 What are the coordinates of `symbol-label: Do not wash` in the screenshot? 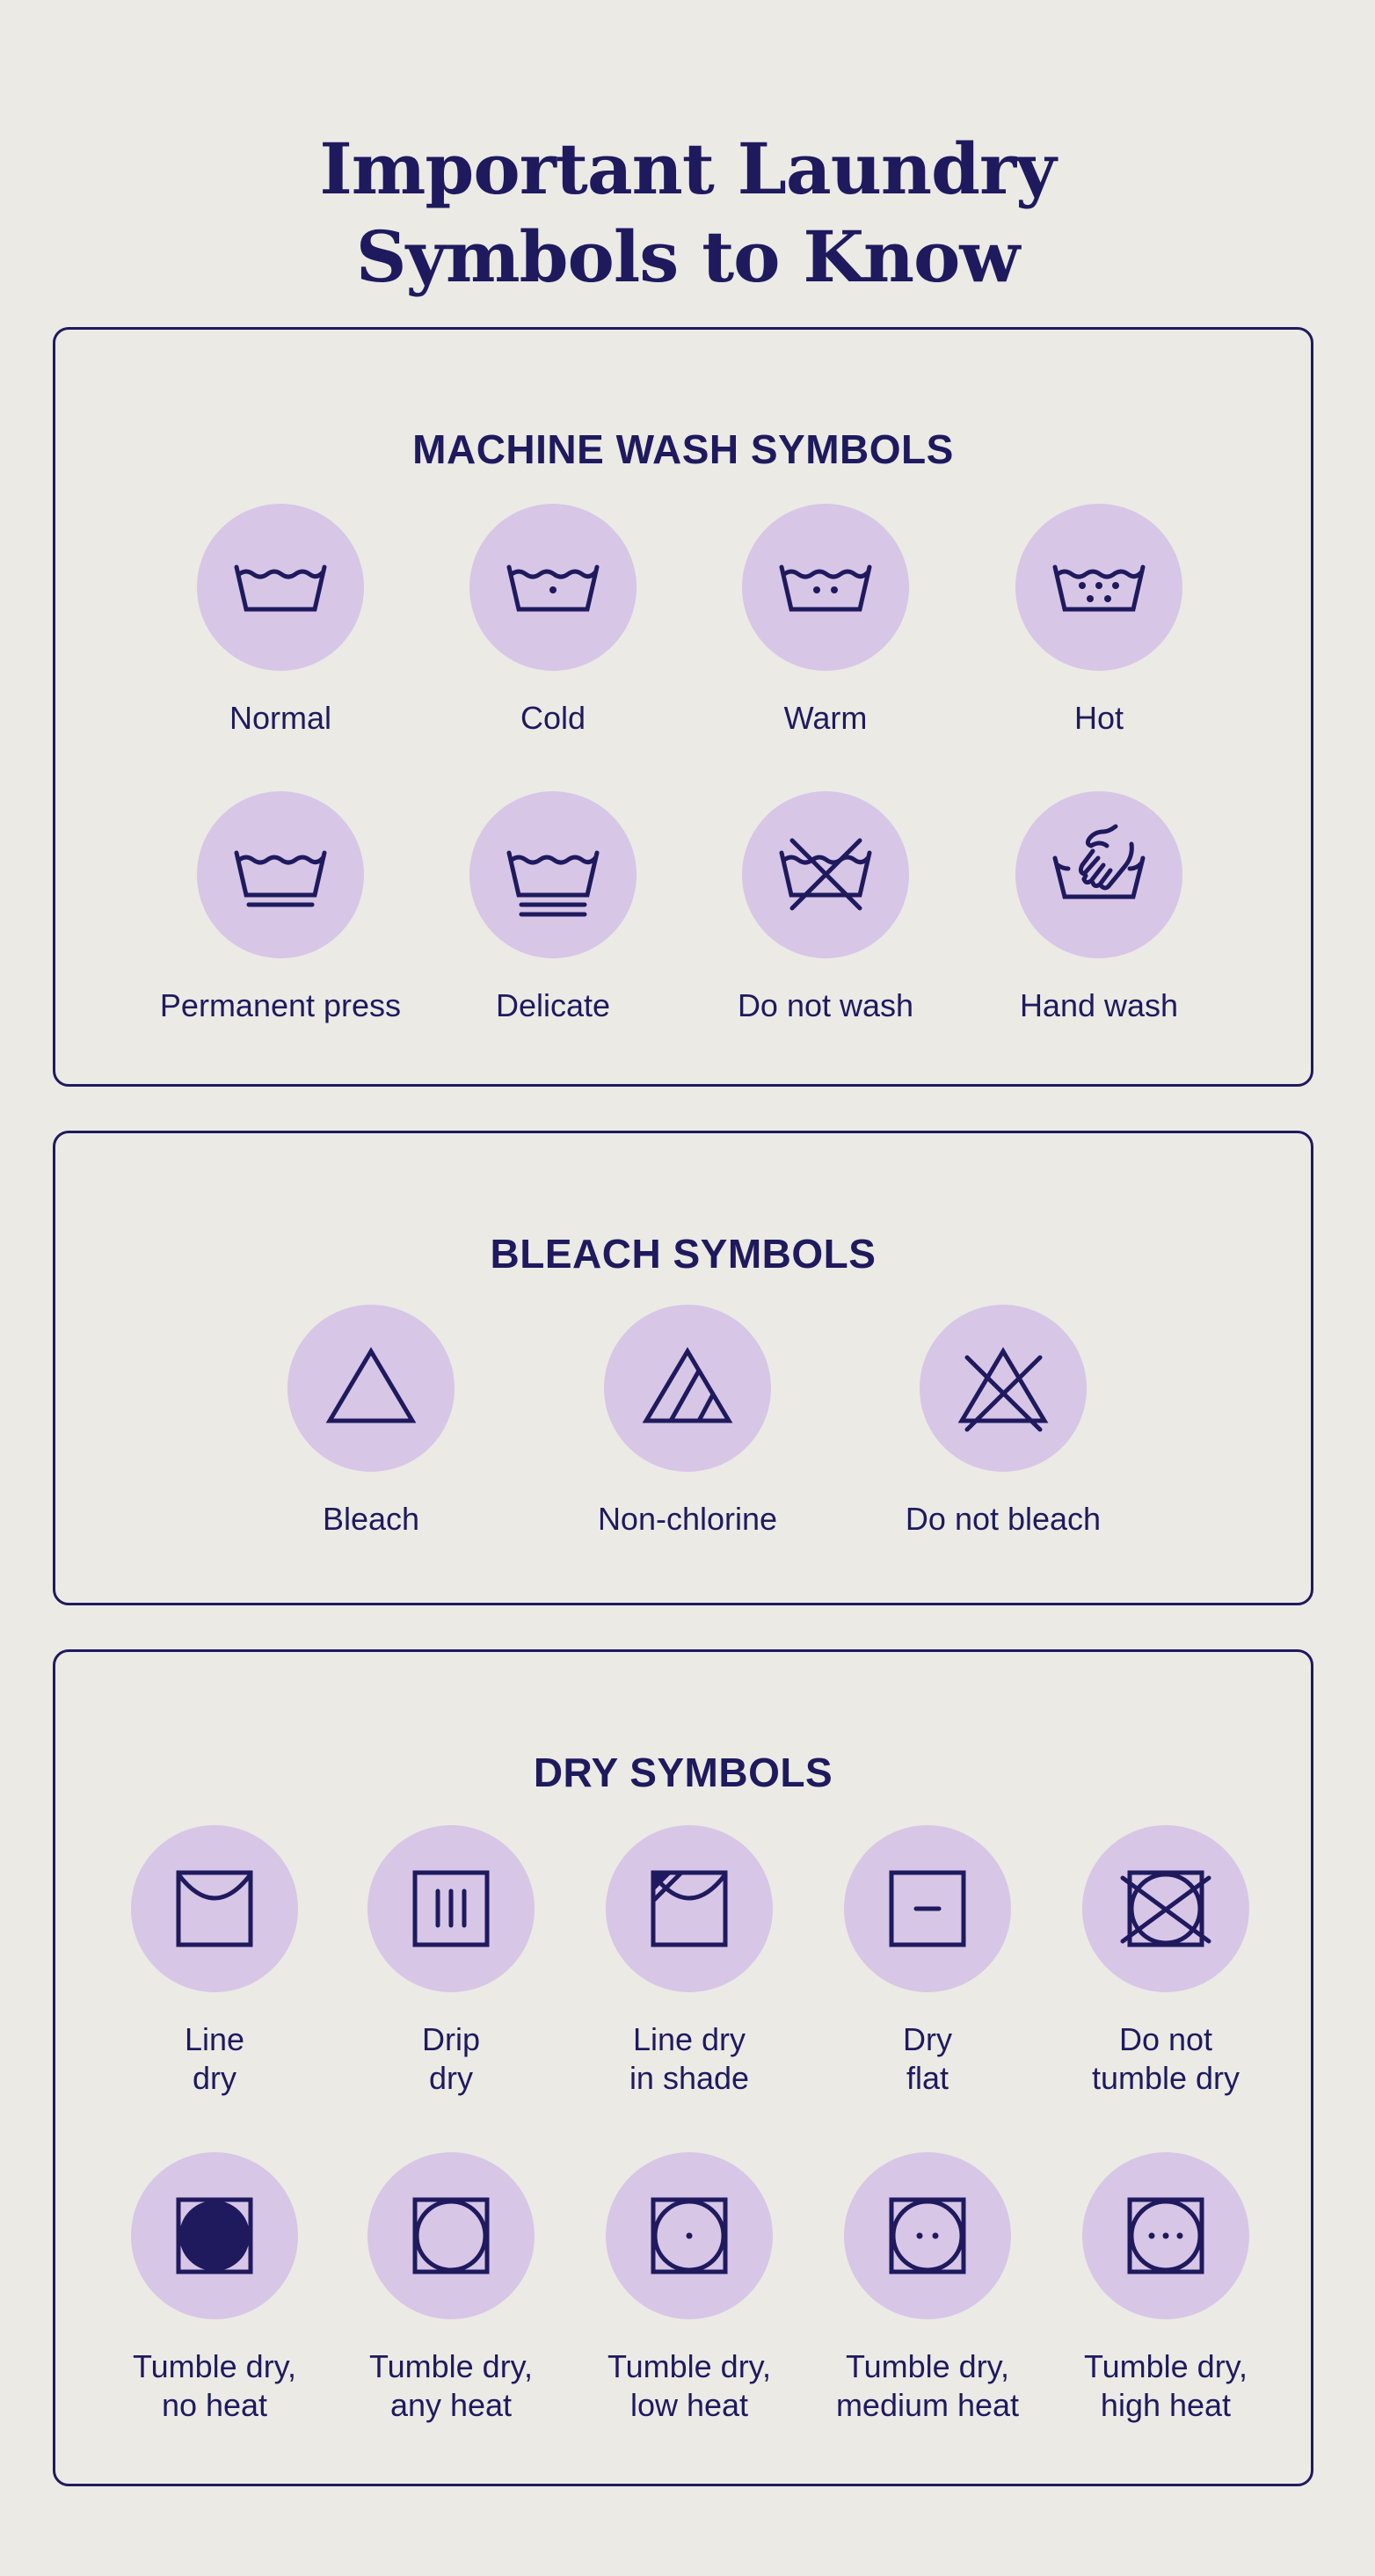 It's located at (825, 1005).